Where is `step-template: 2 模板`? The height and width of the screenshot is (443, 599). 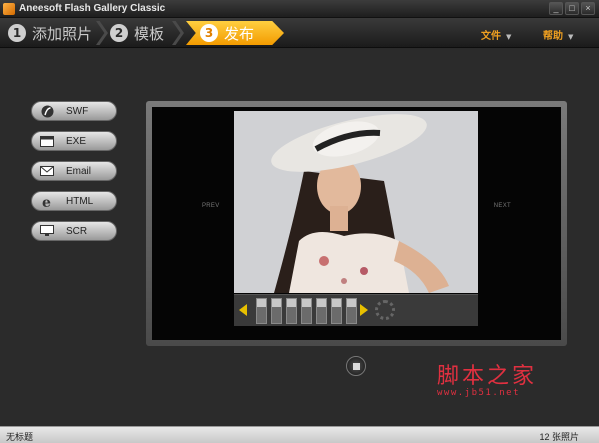 step-template: 2 模板 is located at coordinates (137, 33).